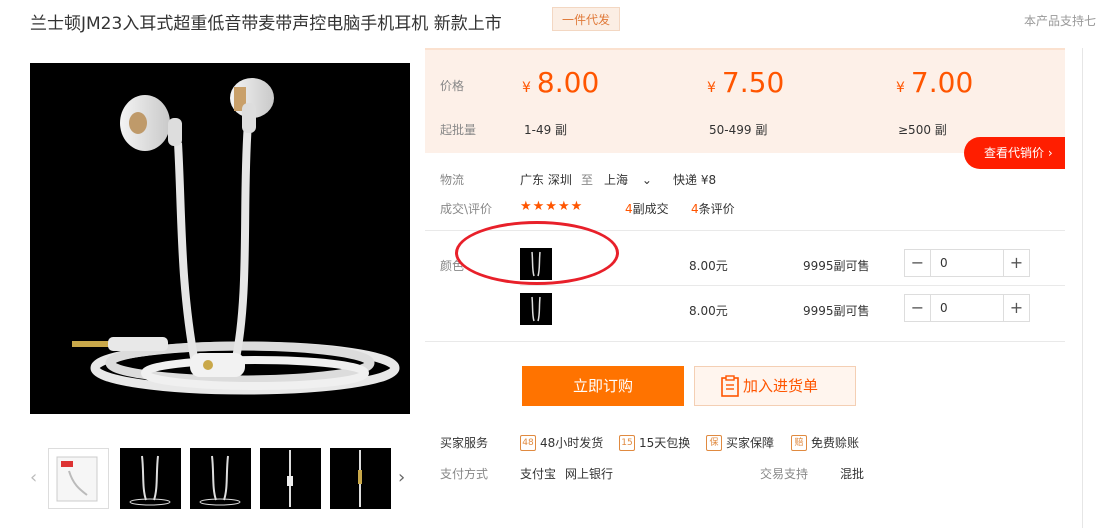 This screenshot has width=1096, height=528. I want to click on product-title: 兰士顿JM23入耳式超重低音带麦带声控电脑手机耳机 新款上市, so click(266, 24).